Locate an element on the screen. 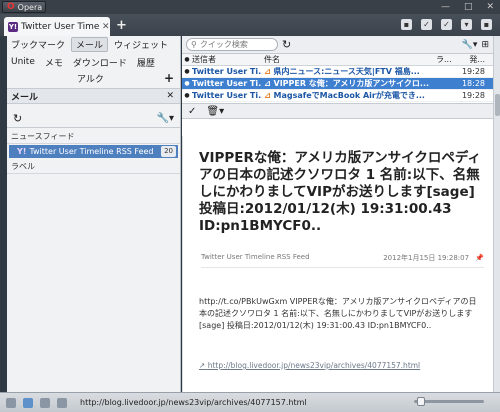 The width and height of the screenshot is (500, 412). article-source: Twitter User Timeline RSS Feed is located at coordinates (255, 257).